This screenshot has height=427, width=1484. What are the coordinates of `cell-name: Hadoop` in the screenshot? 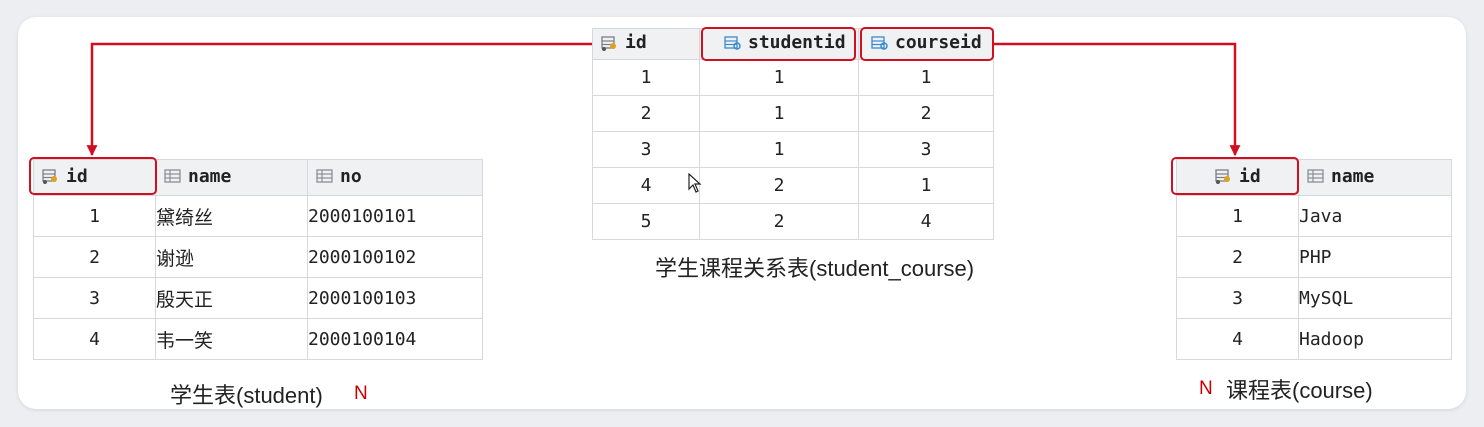 It's located at (1375, 339).